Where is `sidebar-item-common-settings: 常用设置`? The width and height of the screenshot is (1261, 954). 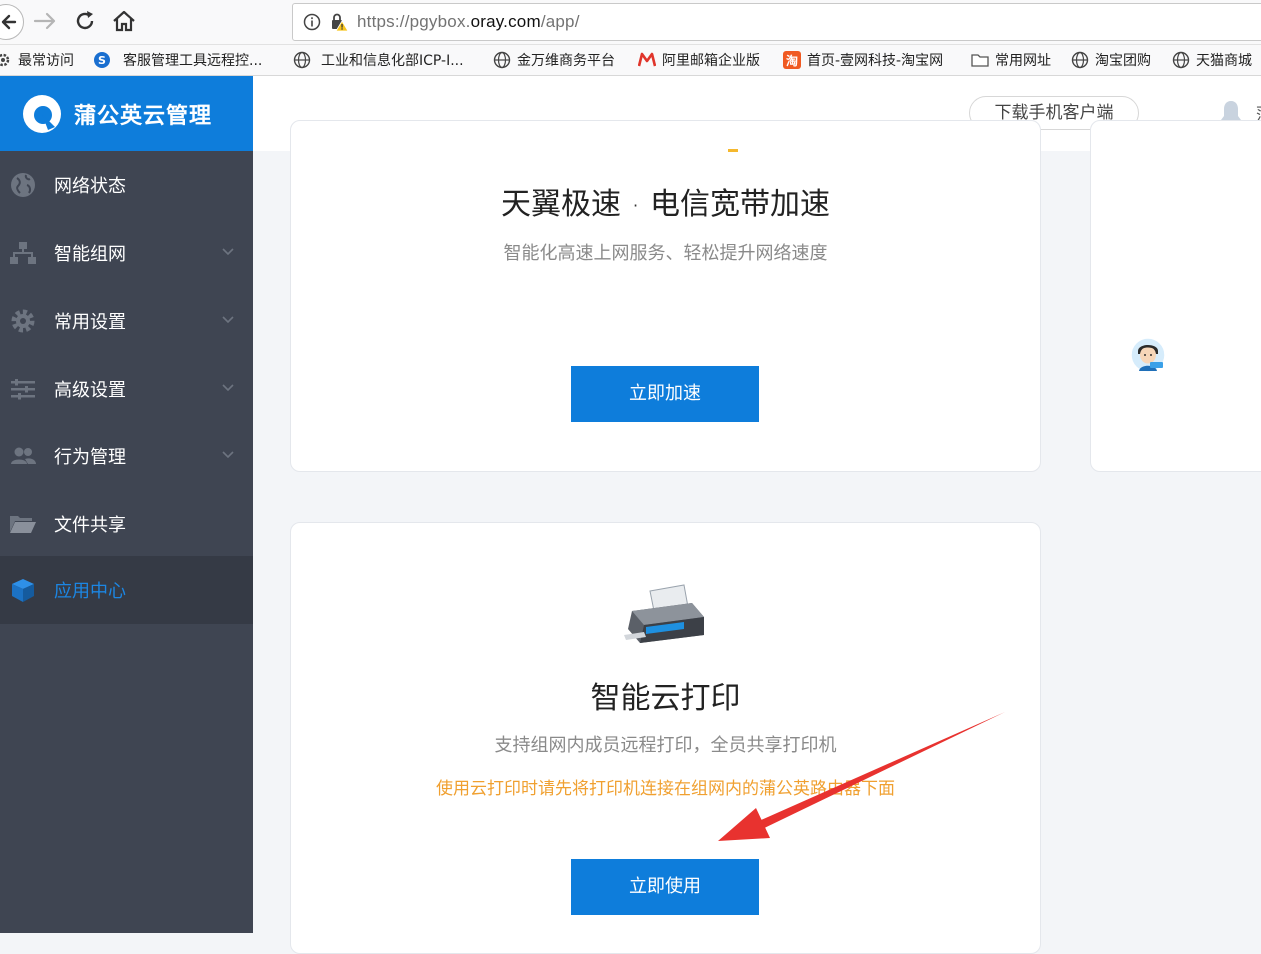
sidebar-item-common-settings: 常用设置 is located at coordinates (126, 321).